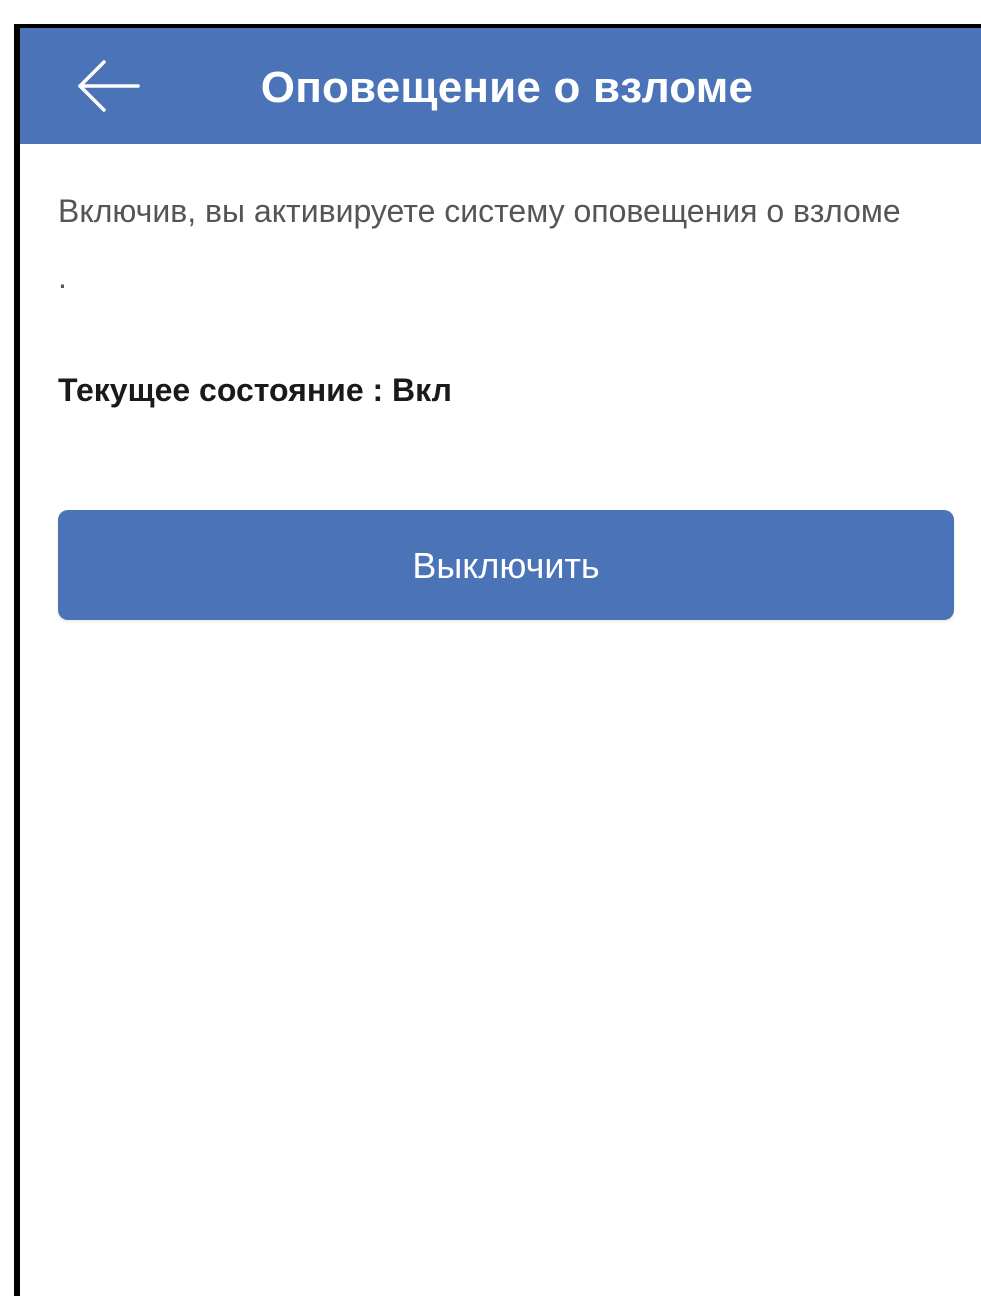 This screenshot has width=981, height=1296. I want to click on app-header: Оповещение о взломе, so click(500, 86).